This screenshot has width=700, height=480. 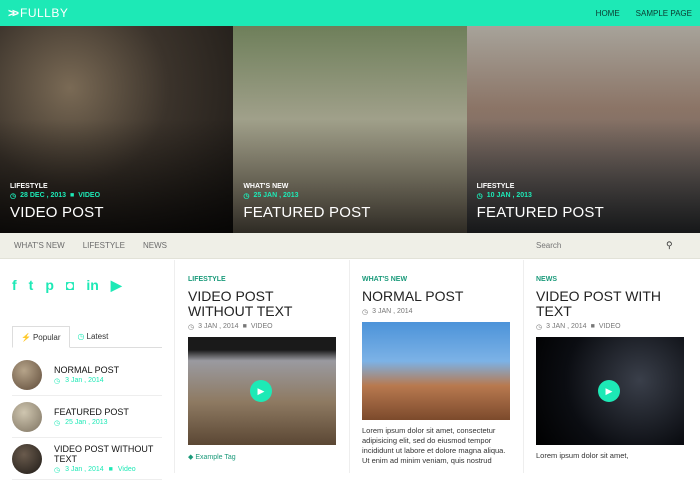 I want to click on hero-date: 28 DEC , 2013, so click(x=43, y=195).